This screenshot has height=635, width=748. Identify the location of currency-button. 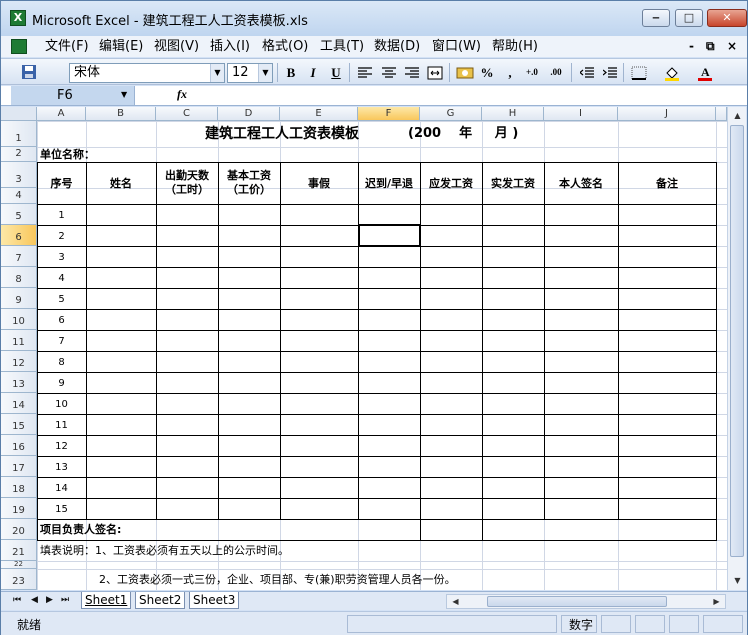
(465, 72).